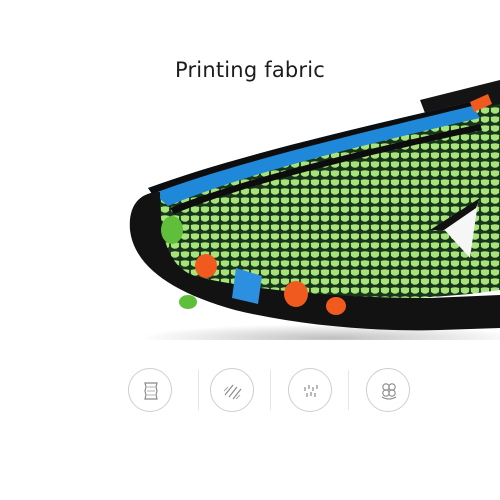 The height and width of the screenshot is (500, 500). Describe the element at coordinates (250, 70) in the screenshot. I see `section-heading: Printing fabric` at that location.